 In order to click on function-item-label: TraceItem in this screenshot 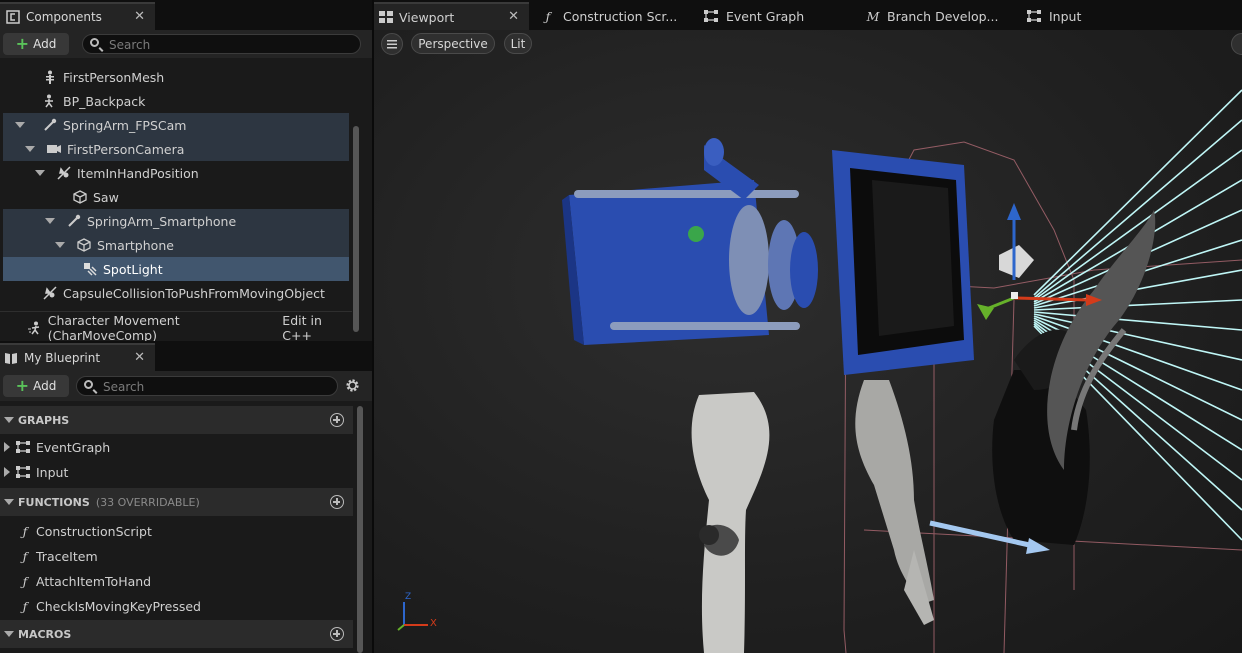, I will do `click(67, 556)`.